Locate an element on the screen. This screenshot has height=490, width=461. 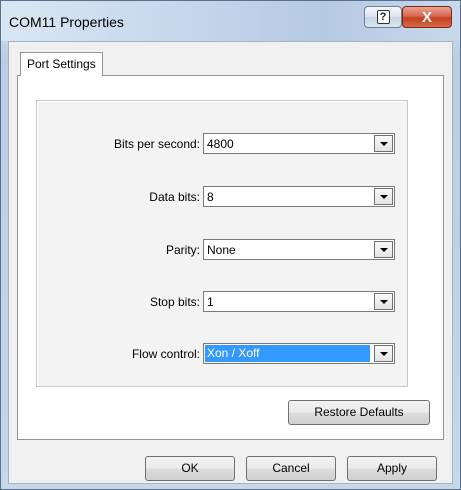
title-bar: COM11 Properties ? X is located at coordinates (230, 21).